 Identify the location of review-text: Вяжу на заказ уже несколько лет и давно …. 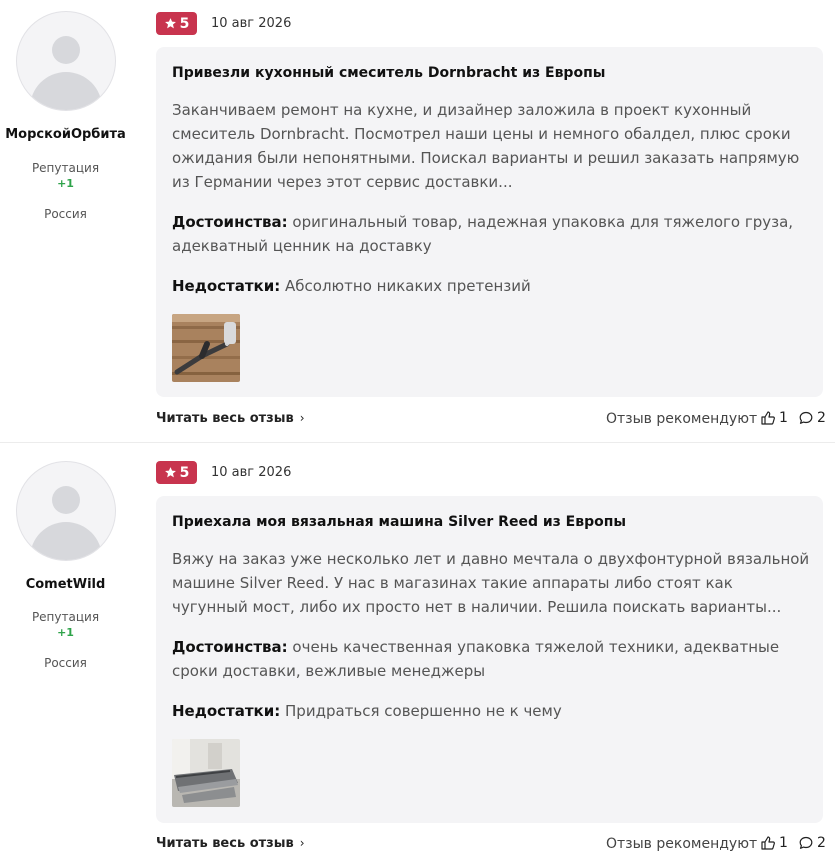
(491, 583).